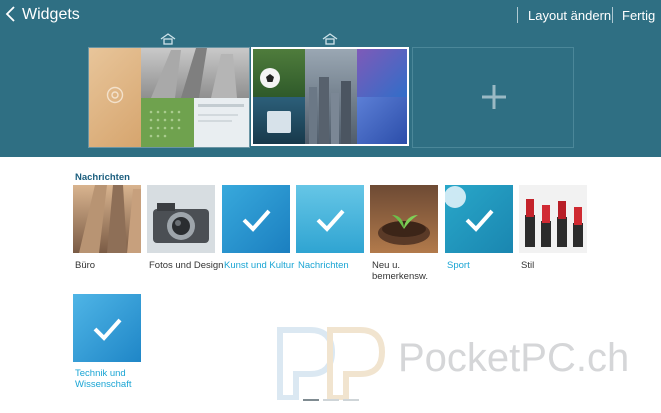 This screenshot has height=413, width=661. I want to click on category-tile-stil, so click(553, 219).